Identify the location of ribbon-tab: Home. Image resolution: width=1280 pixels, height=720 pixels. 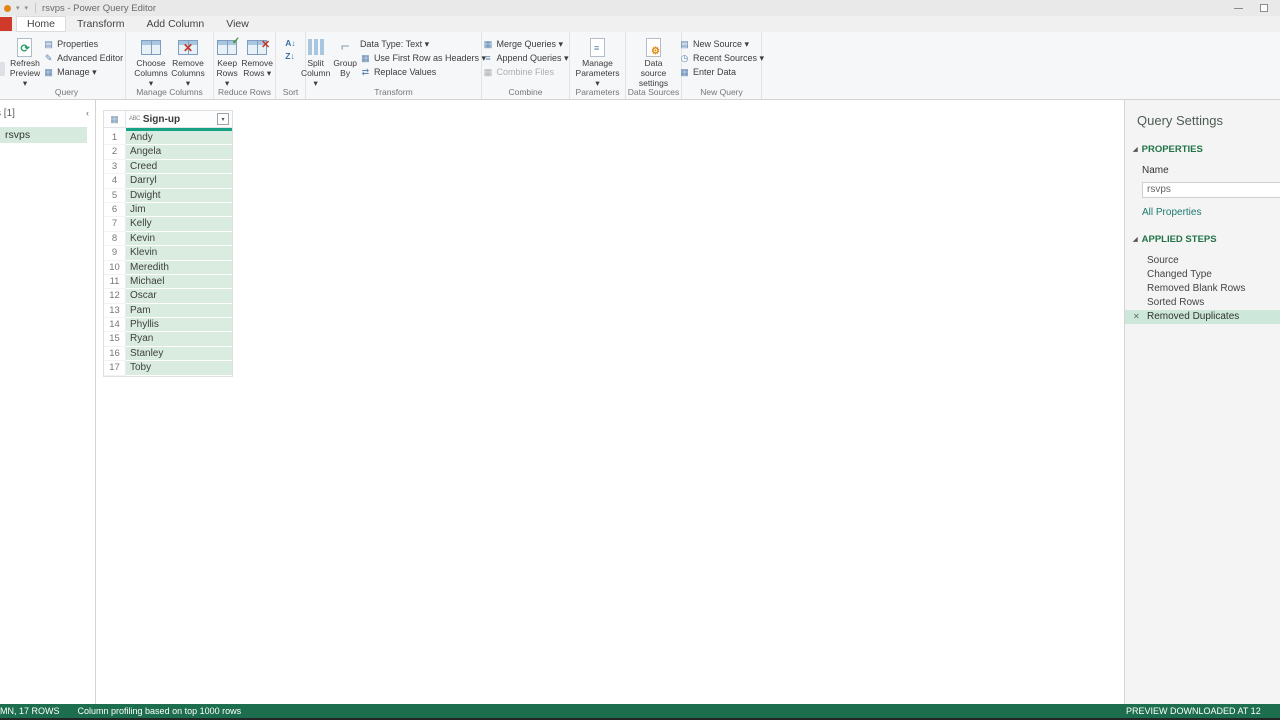
(41, 24).